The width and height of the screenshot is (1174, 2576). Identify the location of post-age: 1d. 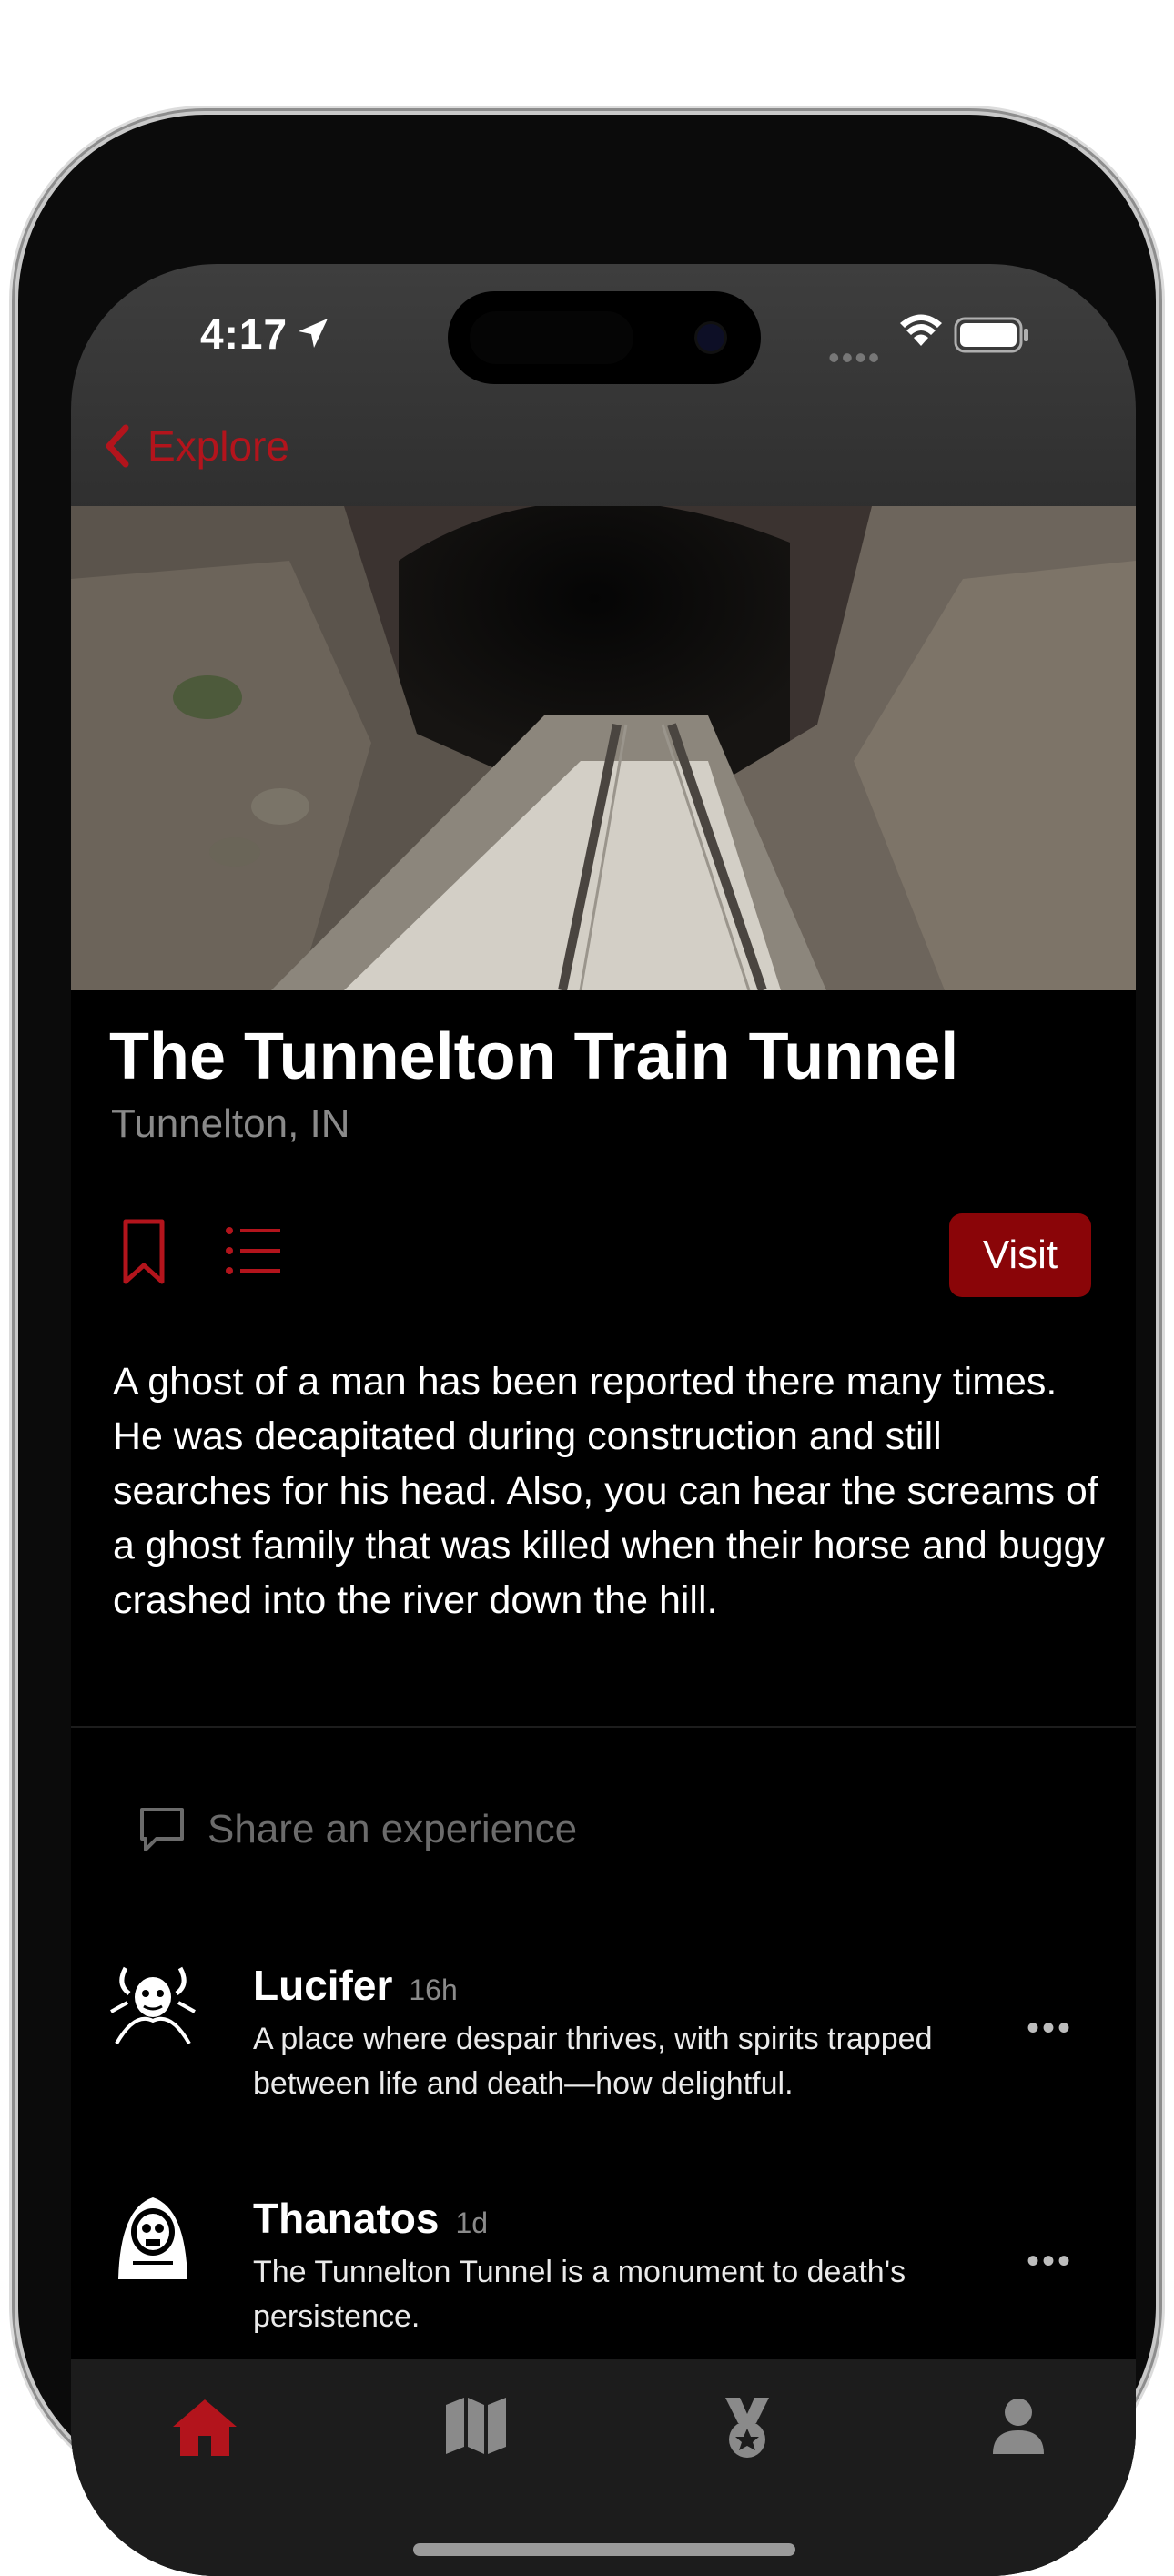
(472, 2222).